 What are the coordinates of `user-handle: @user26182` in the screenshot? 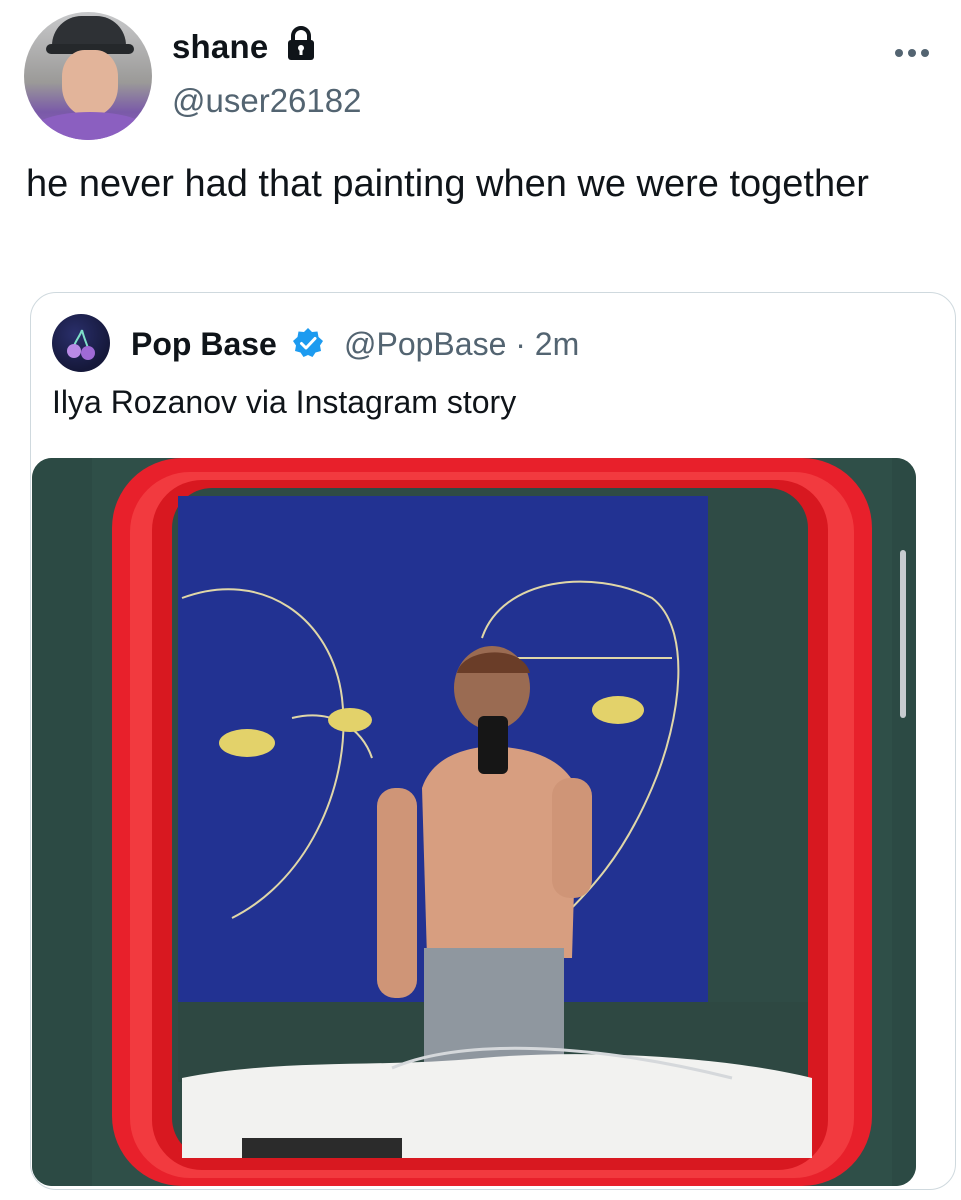 It's located at (266, 101).